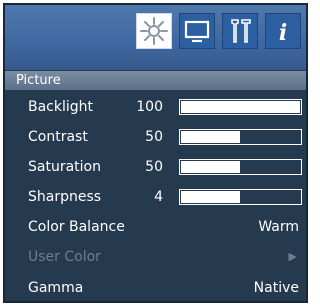 This screenshot has height=307, width=320. What do you see at coordinates (155, 228) in the screenshot?
I see `menu-row-color-balance: Color Balance Warm` at bounding box center [155, 228].